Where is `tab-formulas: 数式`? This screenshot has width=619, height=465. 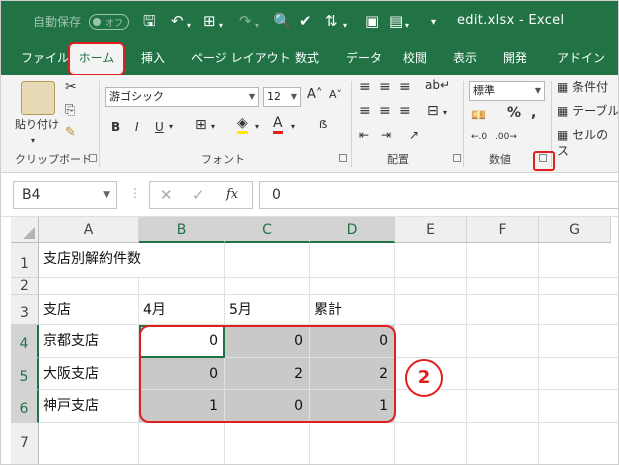 tab-formulas: 数式 is located at coordinates (307, 57).